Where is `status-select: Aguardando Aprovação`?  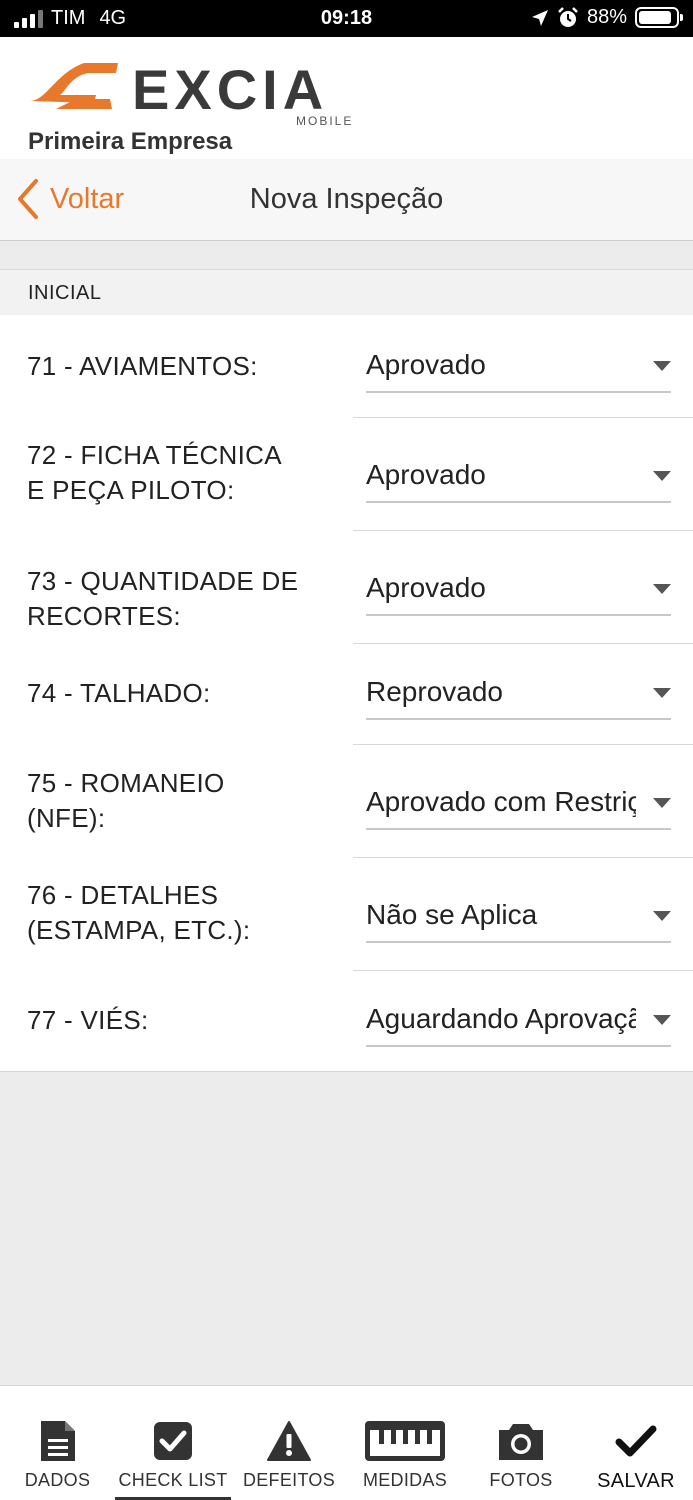
status-select: Aguardando Aprovação is located at coordinates (518, 1021).